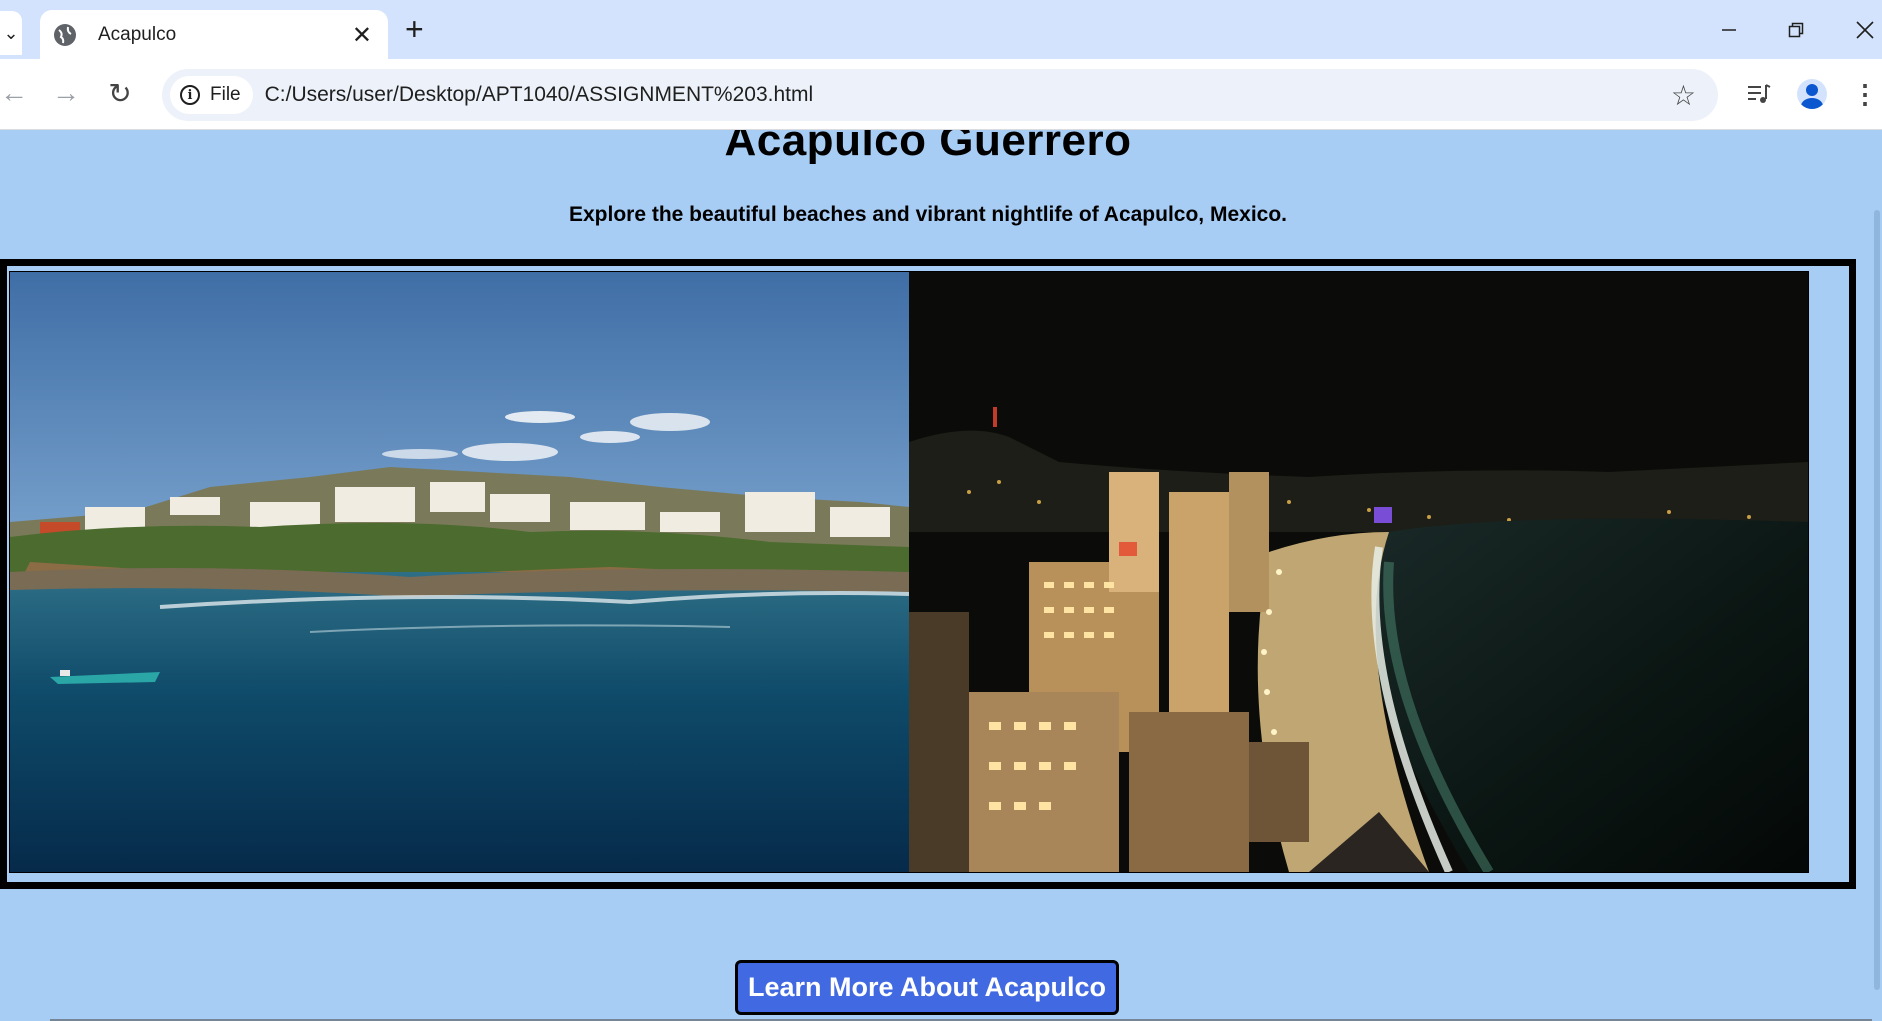 This screenshot has height=1021, width=1882. I want to click on page-scrollbar, so click(1877, 575).